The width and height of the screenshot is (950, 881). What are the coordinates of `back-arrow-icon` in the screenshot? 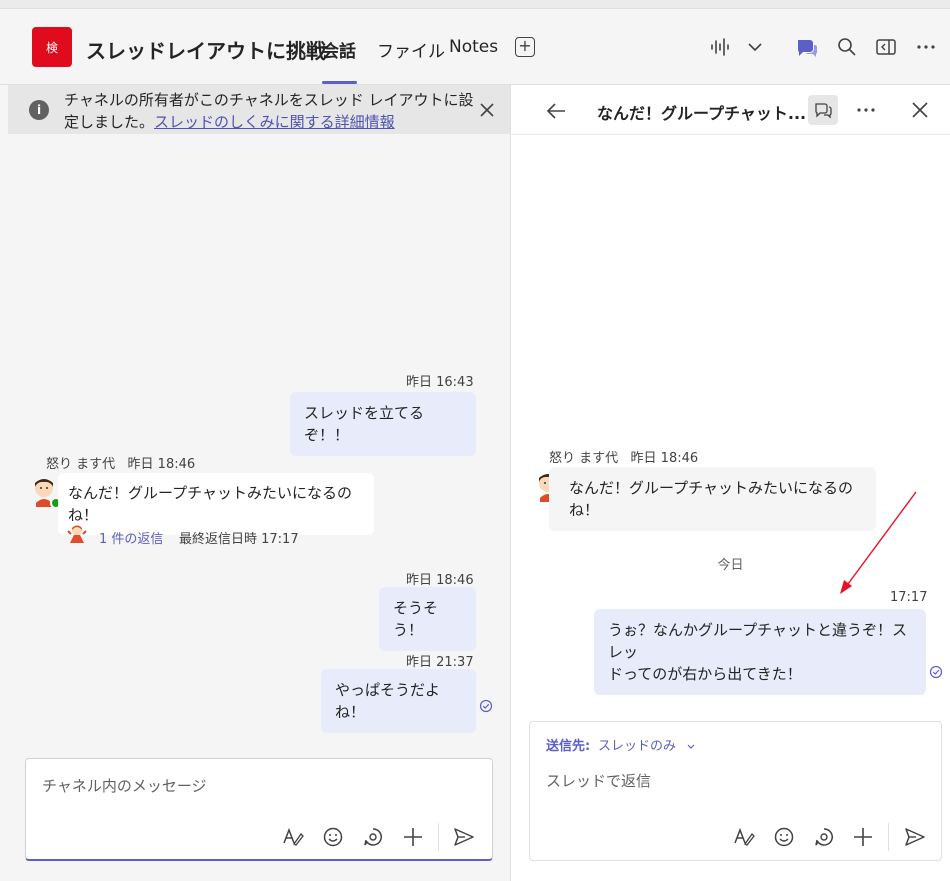 It's located at (556, 111).